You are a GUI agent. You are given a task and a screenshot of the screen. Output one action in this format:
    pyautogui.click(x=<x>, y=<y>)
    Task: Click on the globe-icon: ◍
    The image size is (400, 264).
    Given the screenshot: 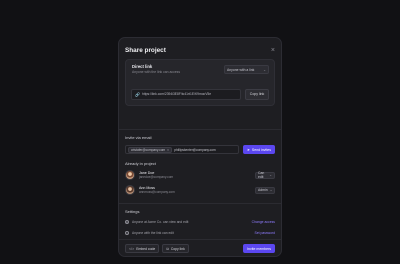 What is the action you would take?
    pyautogui.click(x=127, y=222)
    